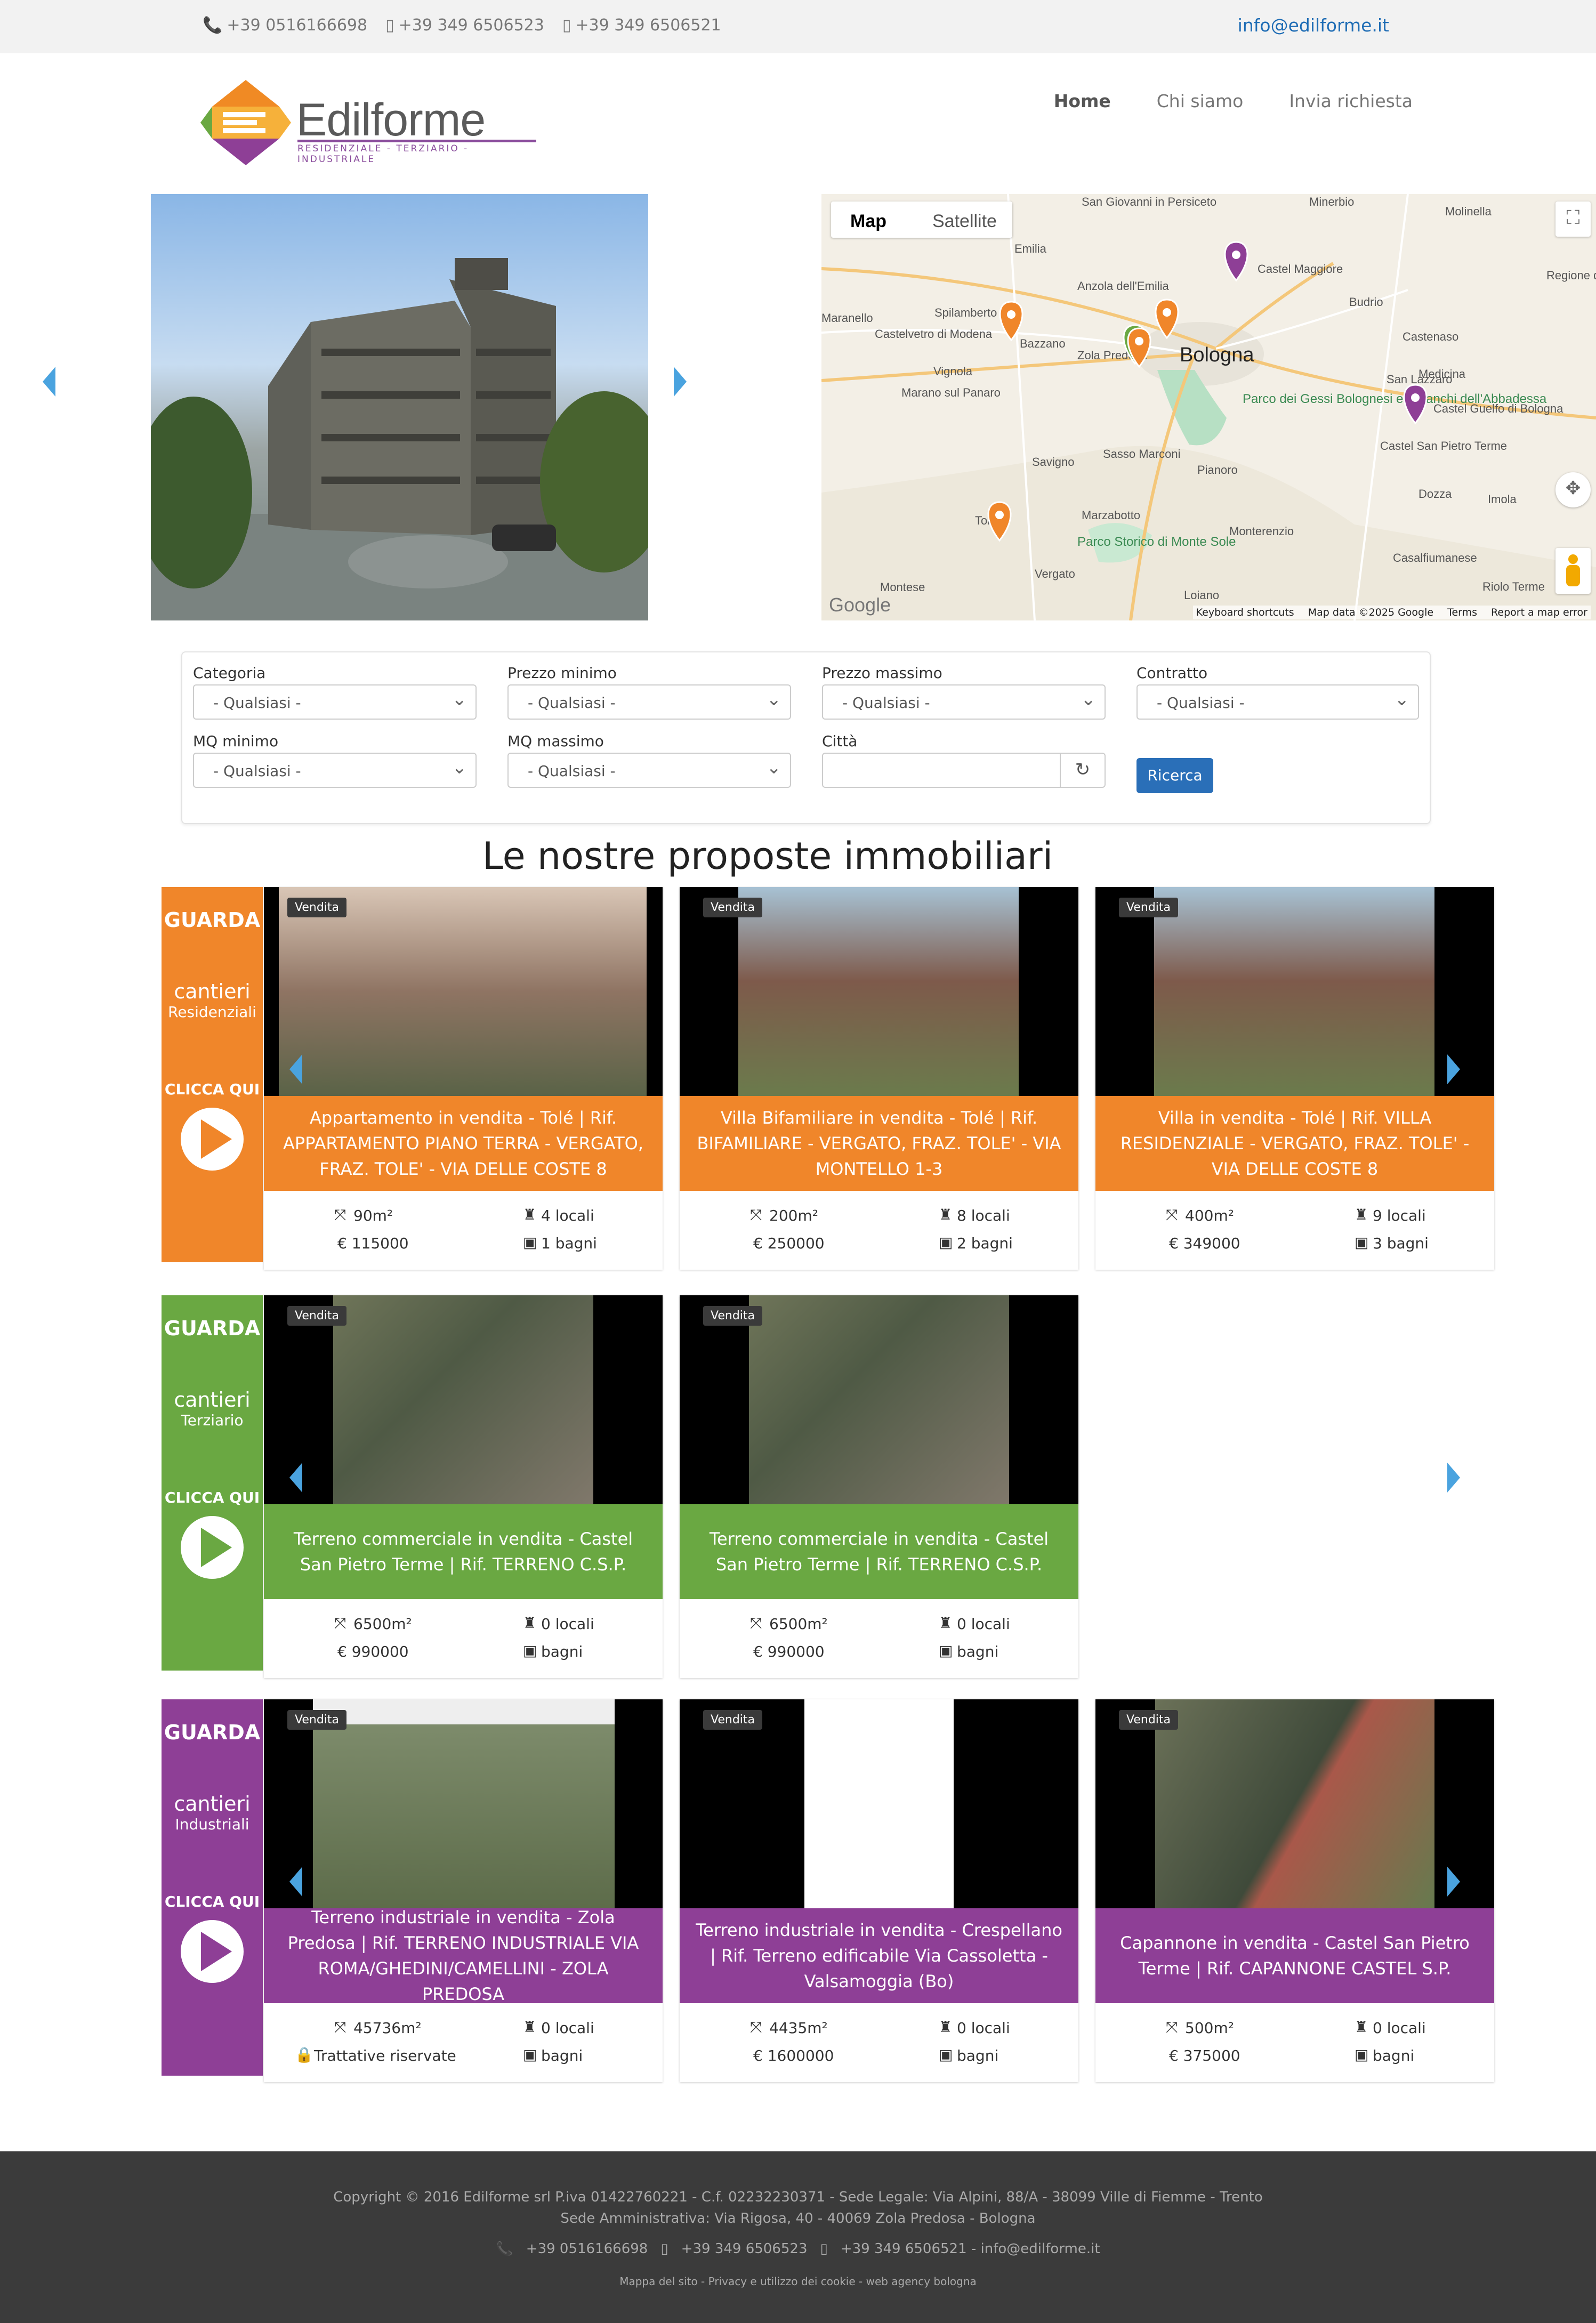 The image size is (1596, 2323). What do you see at coordinates (1443, 446) in the screenshot?
I see `map-place-label: Castel San Pietro Terme` at bounding box center [1443, 446].